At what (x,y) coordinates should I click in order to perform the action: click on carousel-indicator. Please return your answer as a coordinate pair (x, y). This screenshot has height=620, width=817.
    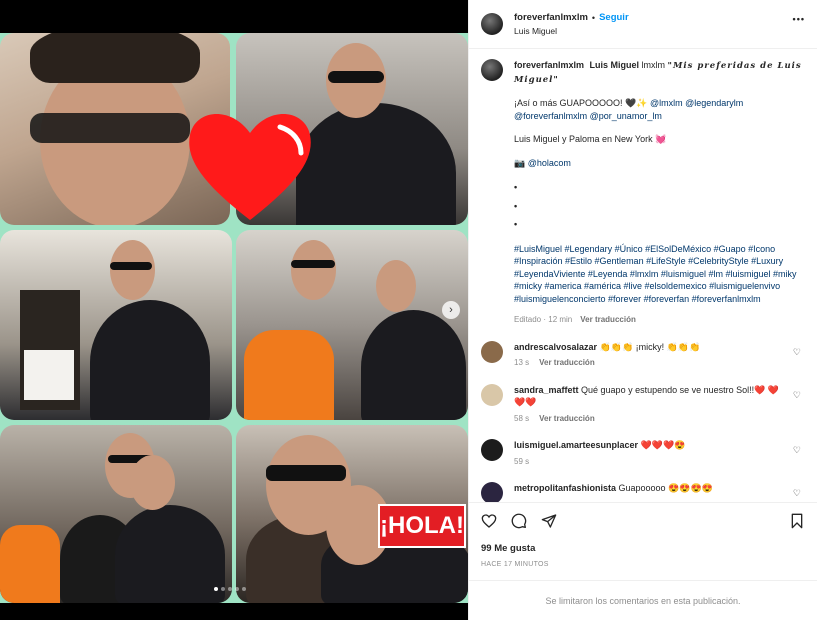
    Looking at the image, I should click on (230, 589).